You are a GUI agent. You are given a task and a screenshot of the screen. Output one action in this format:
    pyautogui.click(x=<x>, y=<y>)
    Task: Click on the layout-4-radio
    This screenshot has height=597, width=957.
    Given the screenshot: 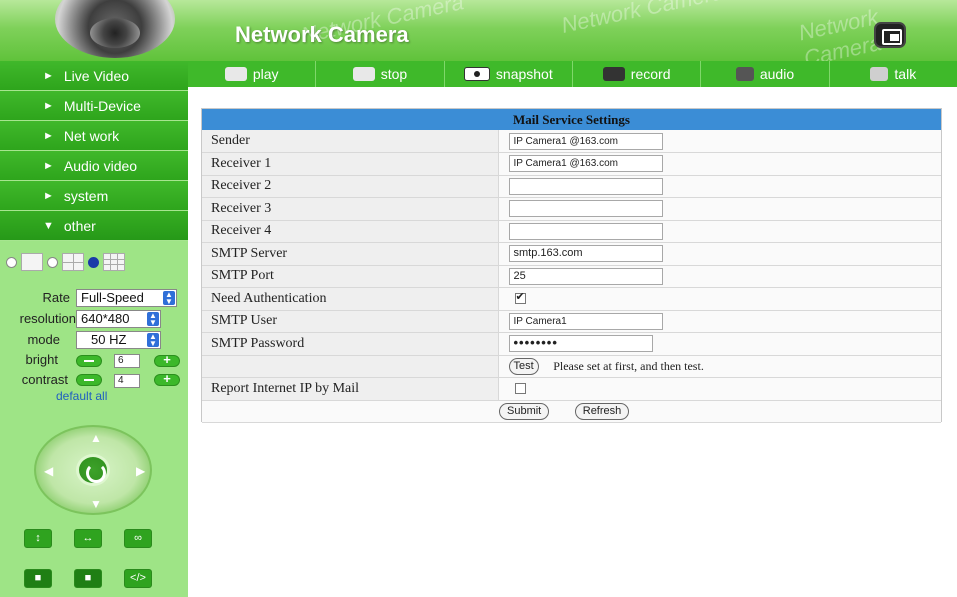 What is the action you would take?
    pyautogui.click(x=52, y=262)
    